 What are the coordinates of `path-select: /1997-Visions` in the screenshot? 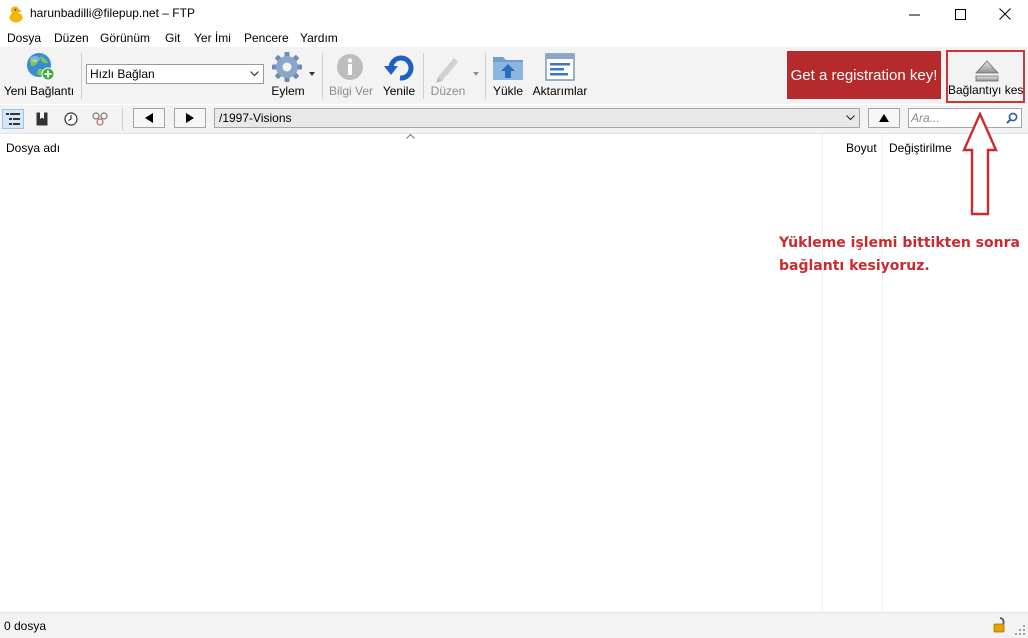 It's located at (537, 118).